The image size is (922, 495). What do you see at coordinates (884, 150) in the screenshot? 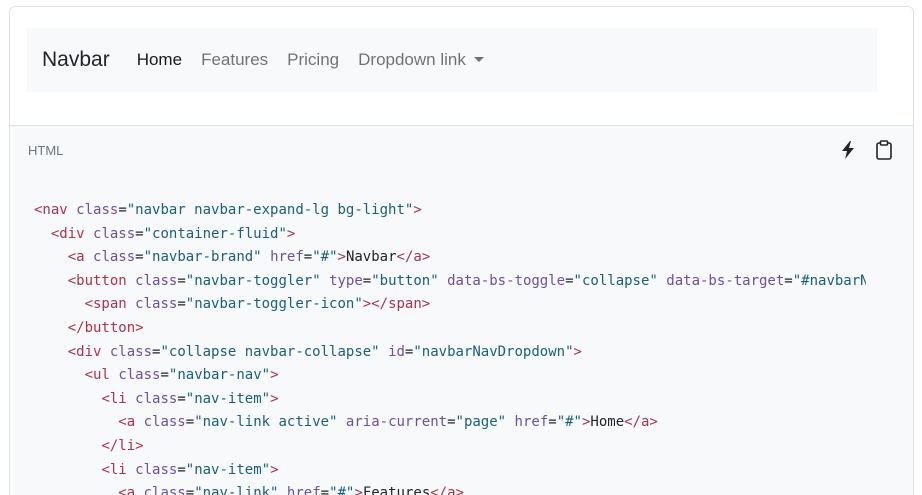
I see `clipboard-icon` at bounding box center [884, 150].